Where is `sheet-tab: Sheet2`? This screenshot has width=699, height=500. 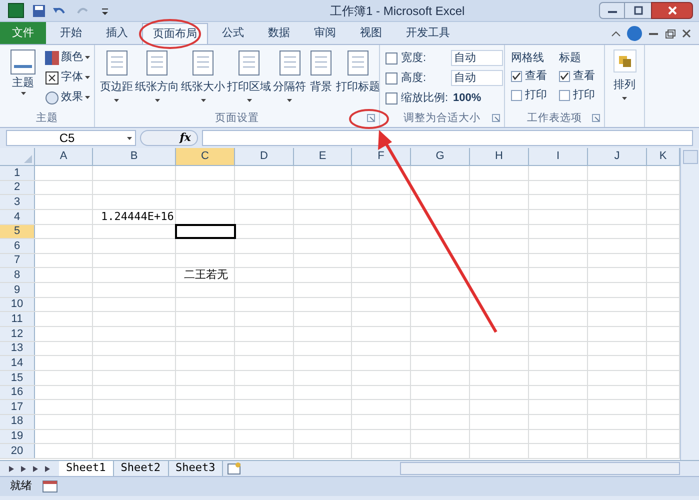
sheet-tab: Sheet2 is located at coordinates (141, 468).